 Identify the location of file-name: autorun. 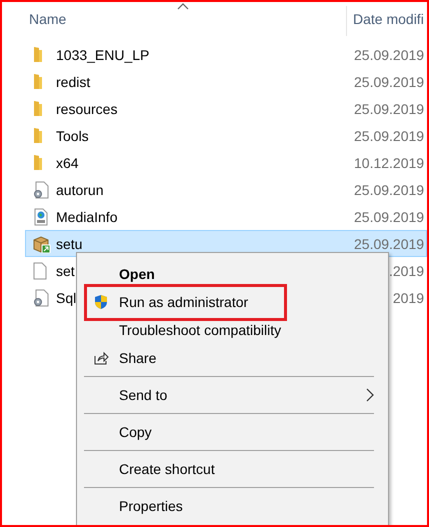
(80, 190).